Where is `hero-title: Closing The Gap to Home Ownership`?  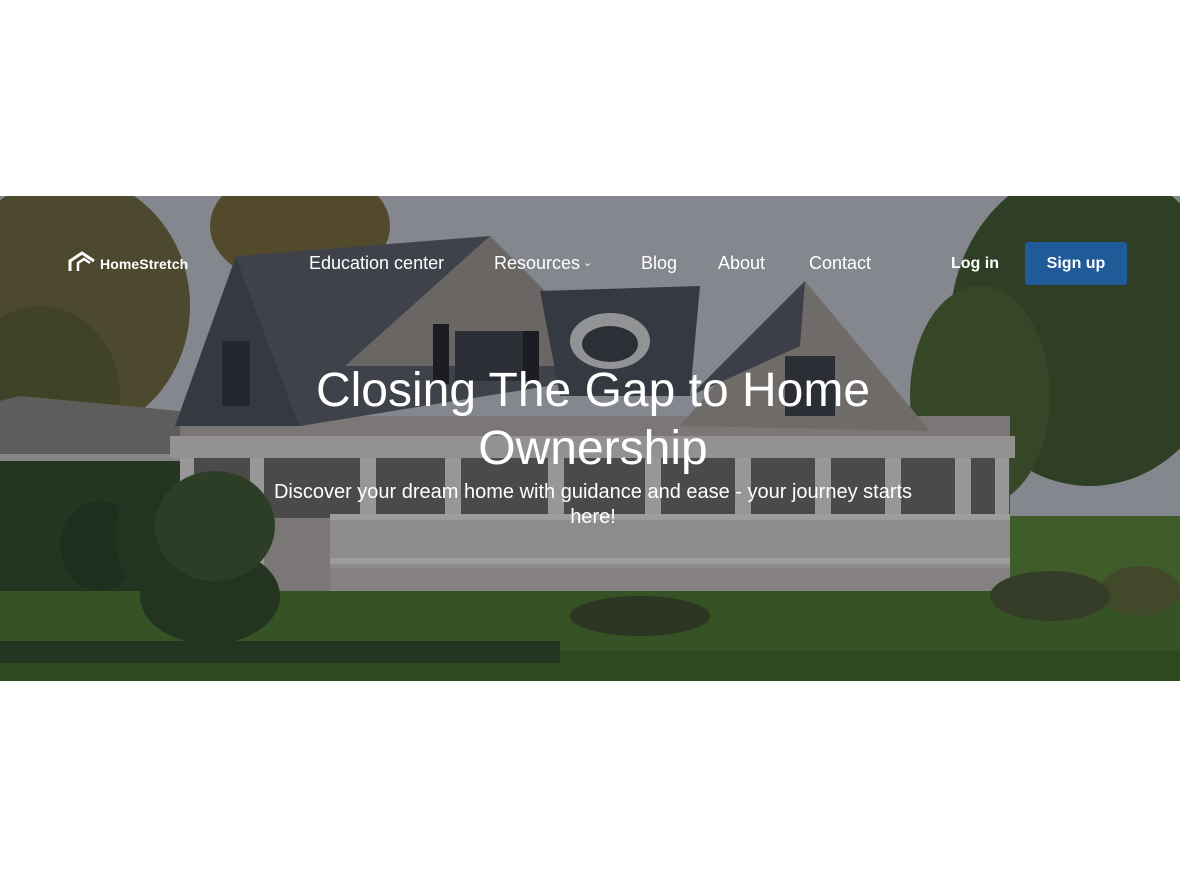
hero-title: Closing The Gap to Home Ownership is located at coordinates (593, 419).